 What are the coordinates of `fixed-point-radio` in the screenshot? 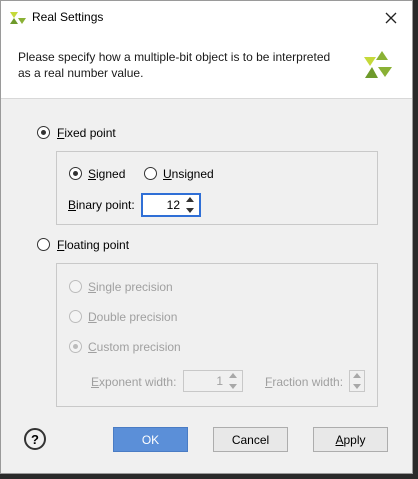 It's located at (43, 132).